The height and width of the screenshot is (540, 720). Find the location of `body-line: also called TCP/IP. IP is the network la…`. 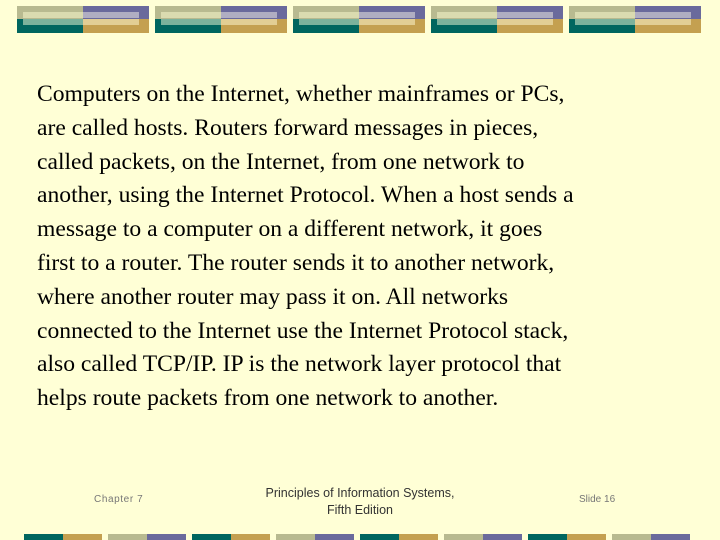

body-line: also called TCP/IP. IP is the network la… is located at coordinates (299, 364).